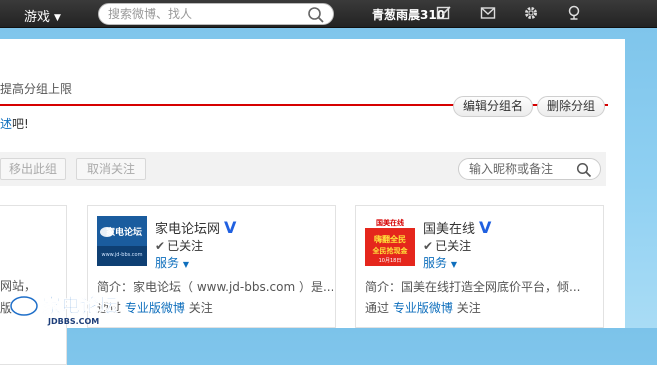 This screenshot has width=657, height=365. I want to click on avatar: 国美在线 嗨翻全民 全民抢现金 10月18日, so click(390, 241).